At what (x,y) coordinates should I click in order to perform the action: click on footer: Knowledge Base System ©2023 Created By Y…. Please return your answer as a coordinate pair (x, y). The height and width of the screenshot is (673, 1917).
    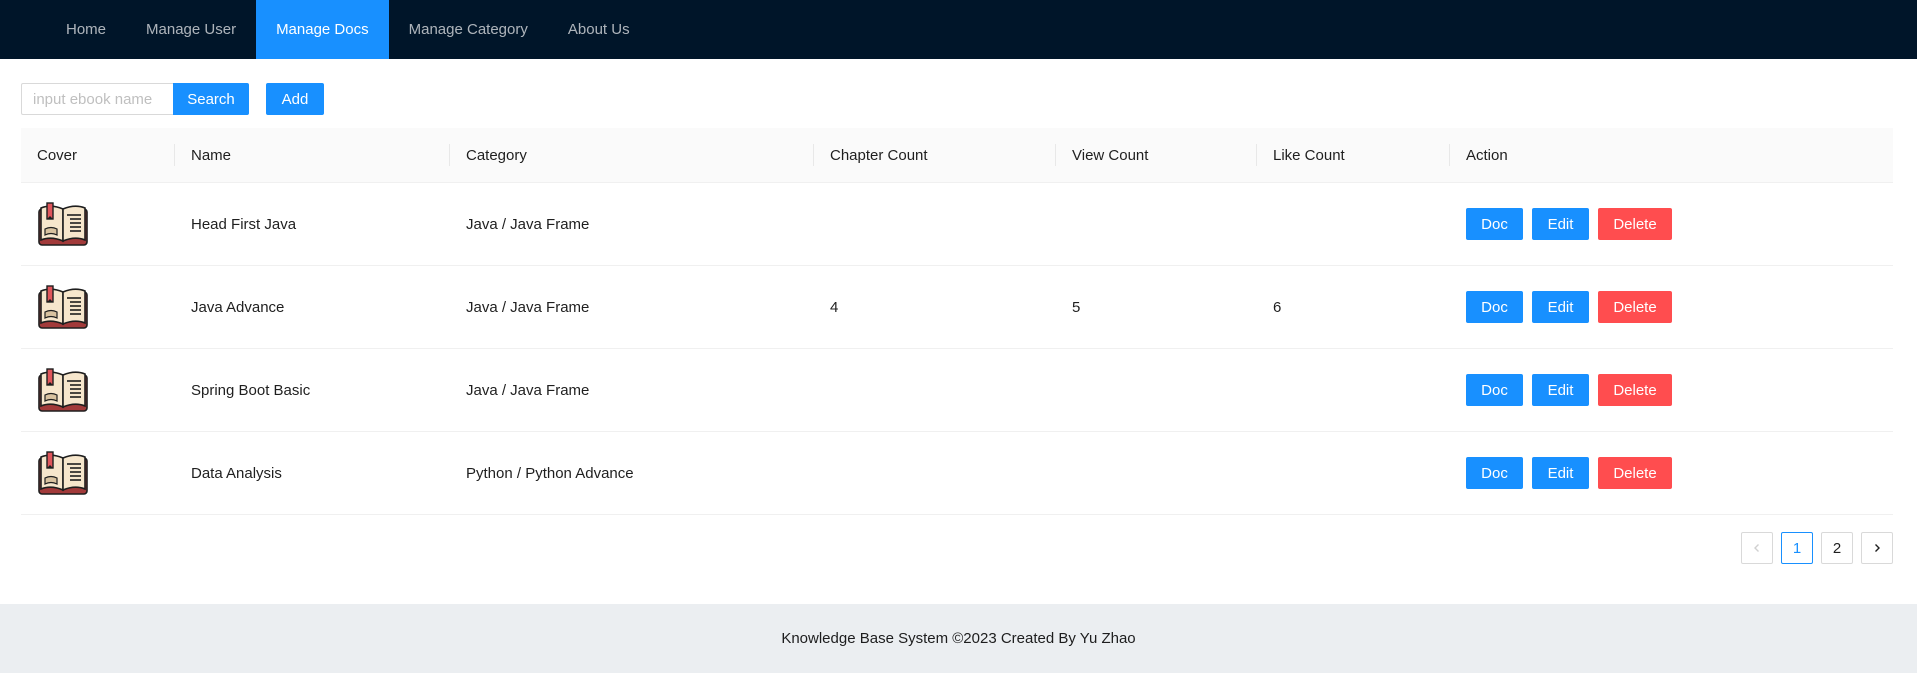
    Looking at the image, I should click on (958, 638).